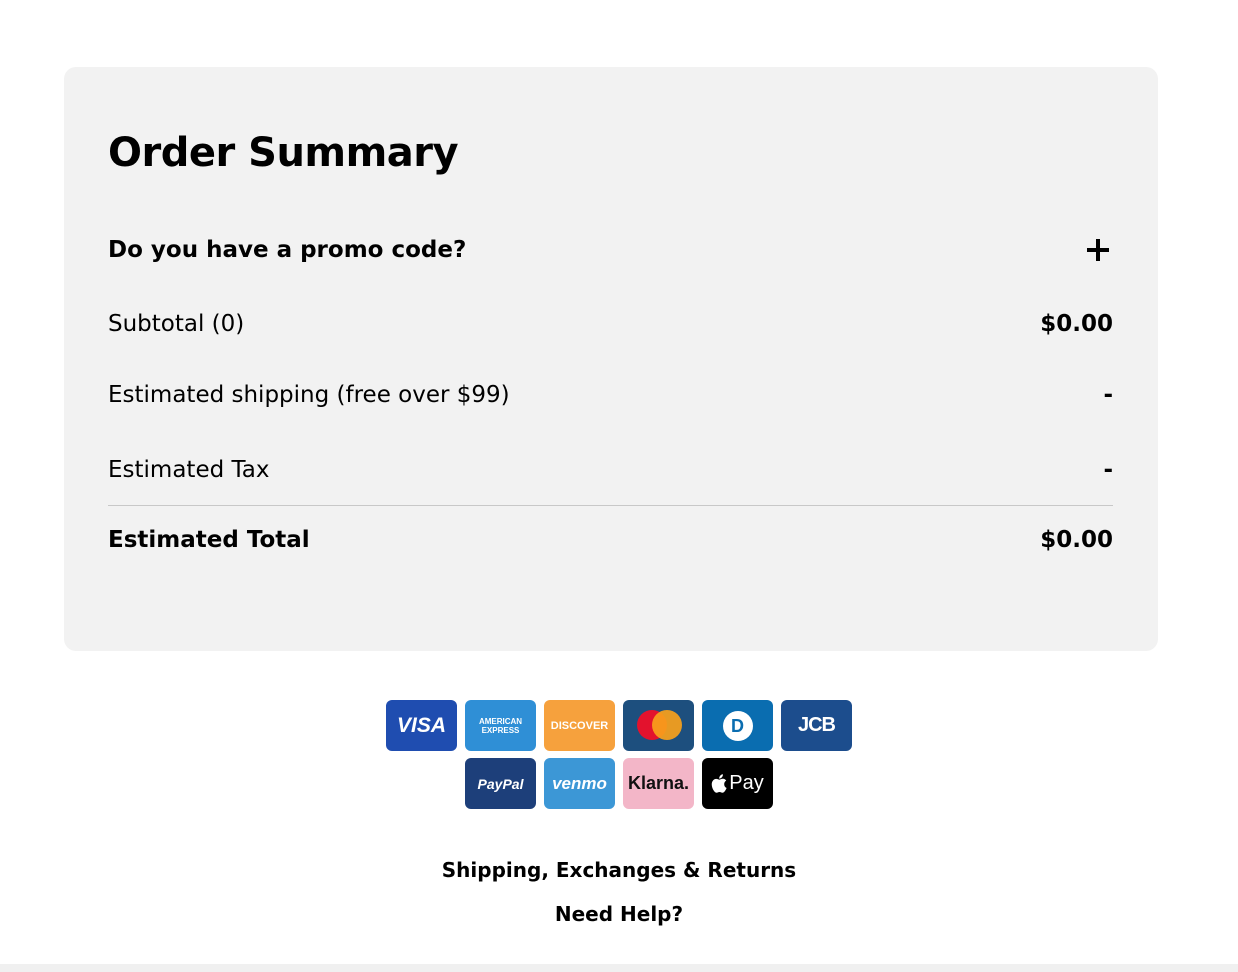 The width and height of the screenshot is (1238, 972). I want to click on shipping-value: -, so click(1108, 395).